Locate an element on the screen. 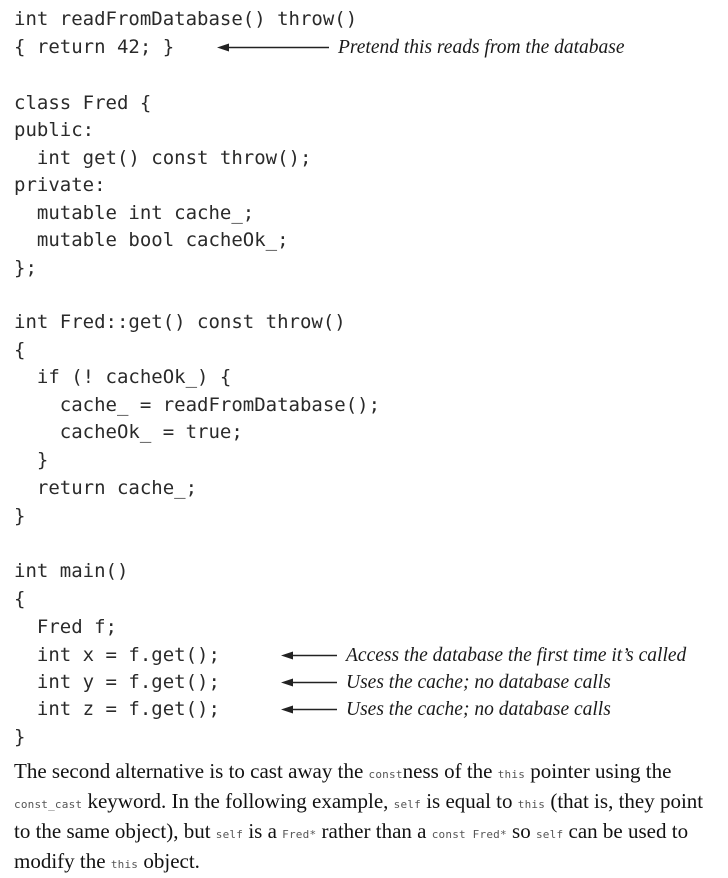 The image size is (728, 878). code-line: if (! cacheOk_) { is located at coordinates (123, 377).